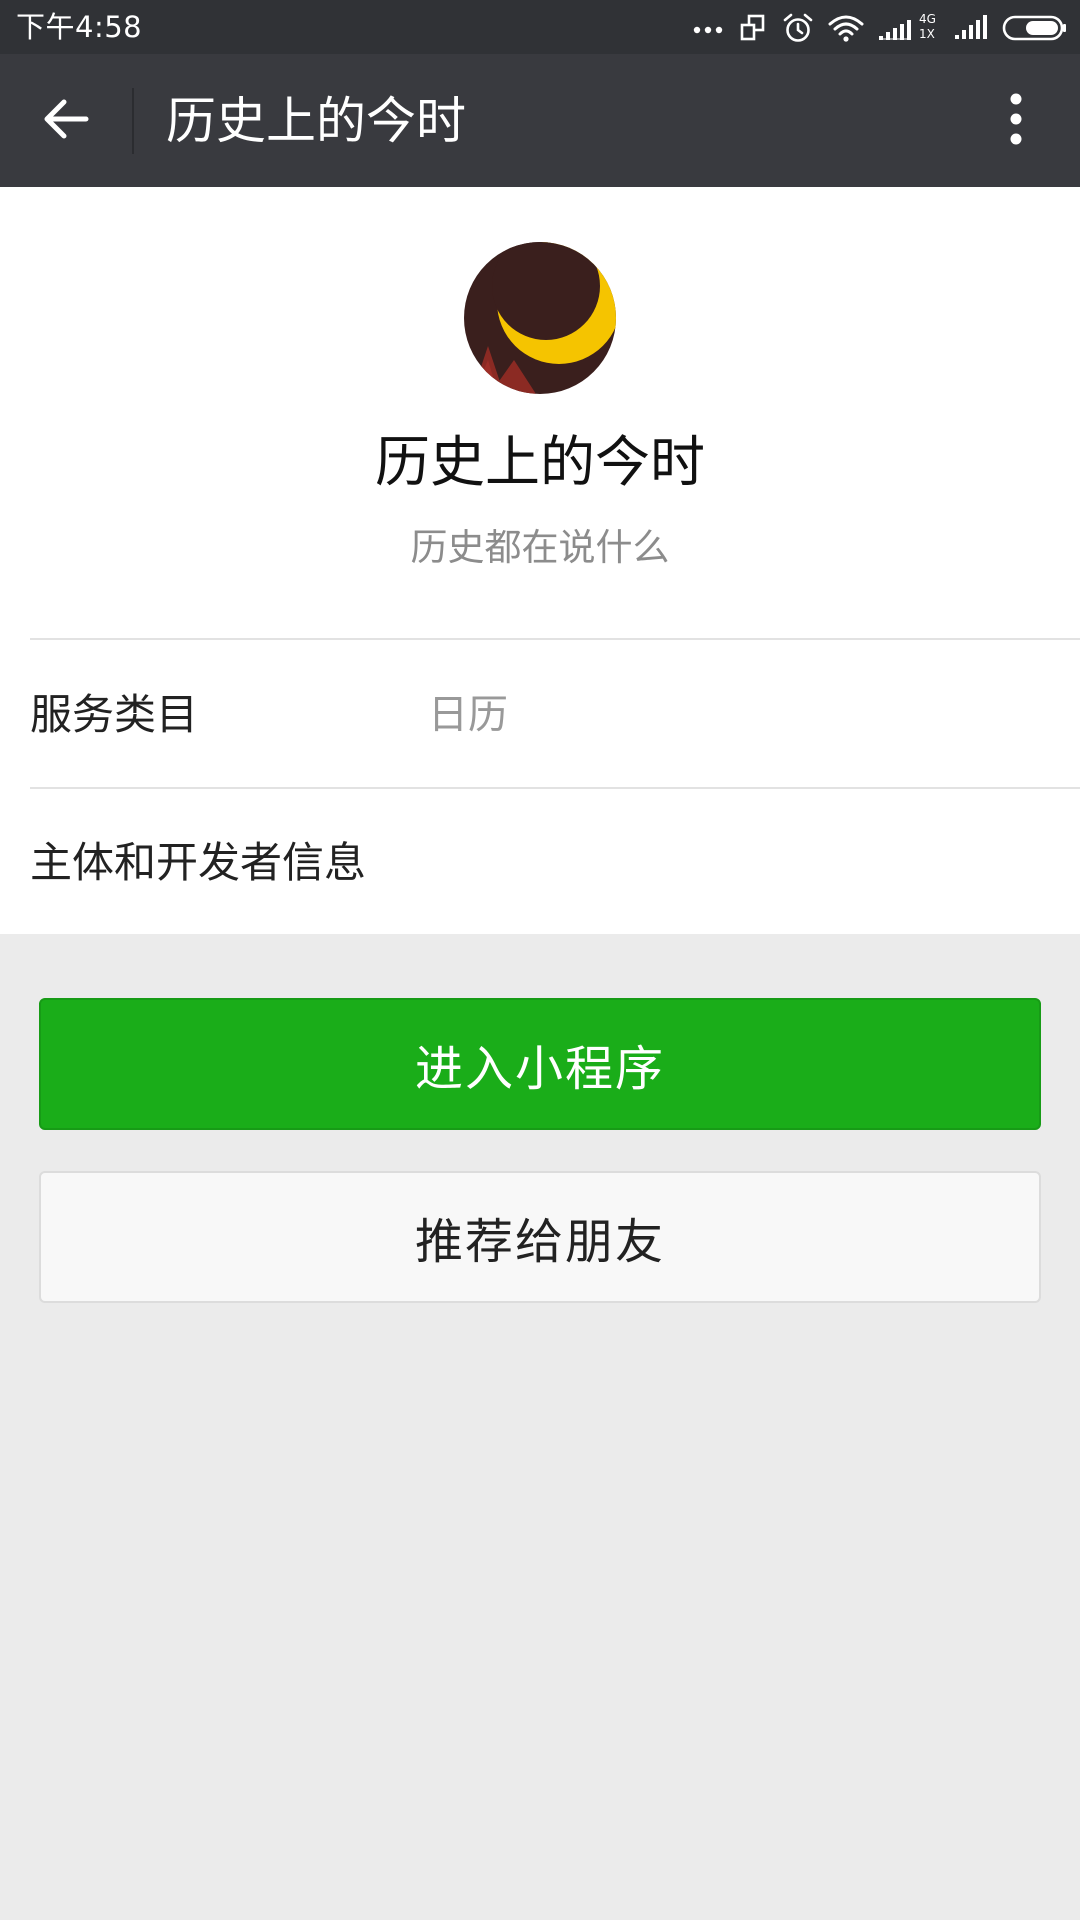 The height and width of the screenshot is (1920, 1080). What do you see at coordinates (555, 639) in the screenshot?
I see `divider` at bounding box center [555, 639].